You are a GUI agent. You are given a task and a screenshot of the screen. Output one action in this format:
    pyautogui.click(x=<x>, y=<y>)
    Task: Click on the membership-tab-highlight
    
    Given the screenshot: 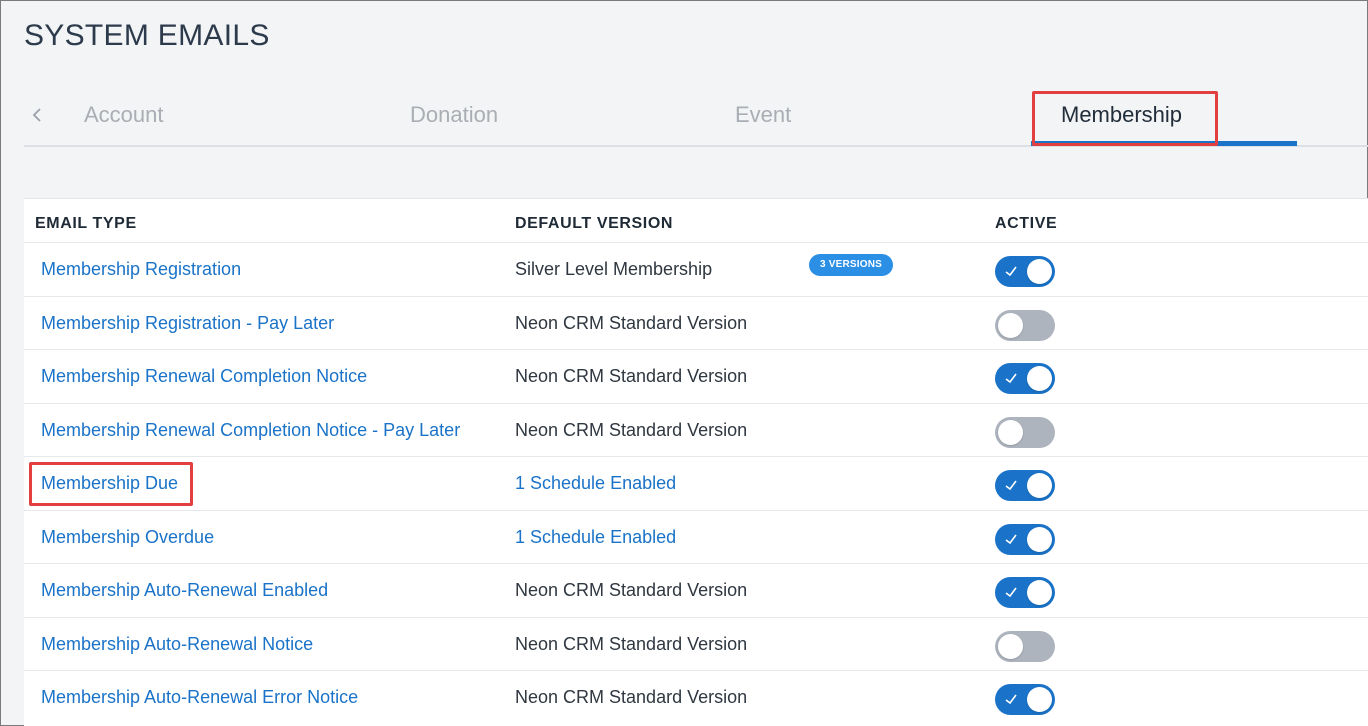 What is the action you would take?
    pyautogui.click(x=1125, y=118)
    